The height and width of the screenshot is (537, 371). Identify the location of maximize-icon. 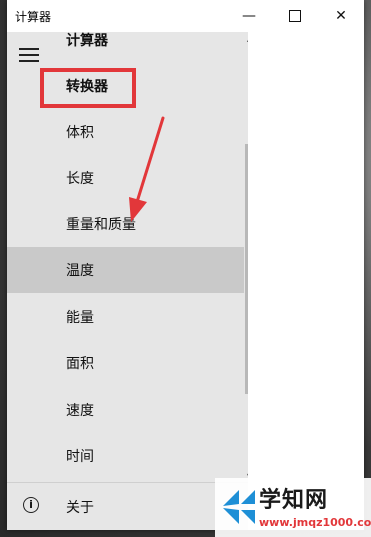
(295, 16).